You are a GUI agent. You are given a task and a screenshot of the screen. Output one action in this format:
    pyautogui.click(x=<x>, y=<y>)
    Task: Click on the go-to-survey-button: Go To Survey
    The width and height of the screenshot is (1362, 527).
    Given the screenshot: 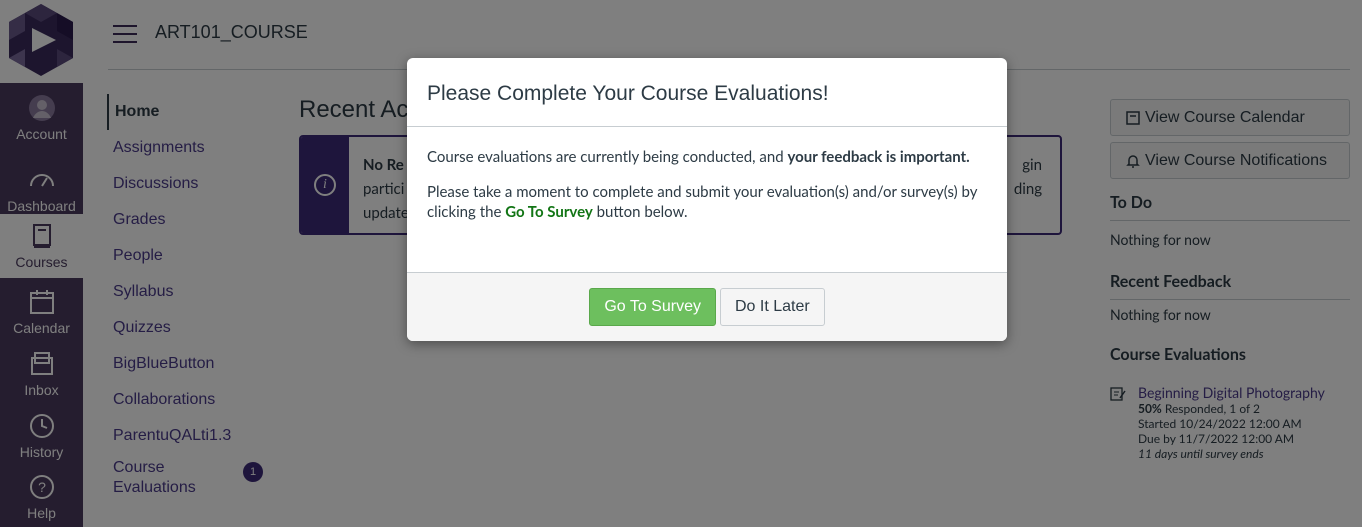 What is the action you would take?
    pyautogui.click(x=652, y=307)
    